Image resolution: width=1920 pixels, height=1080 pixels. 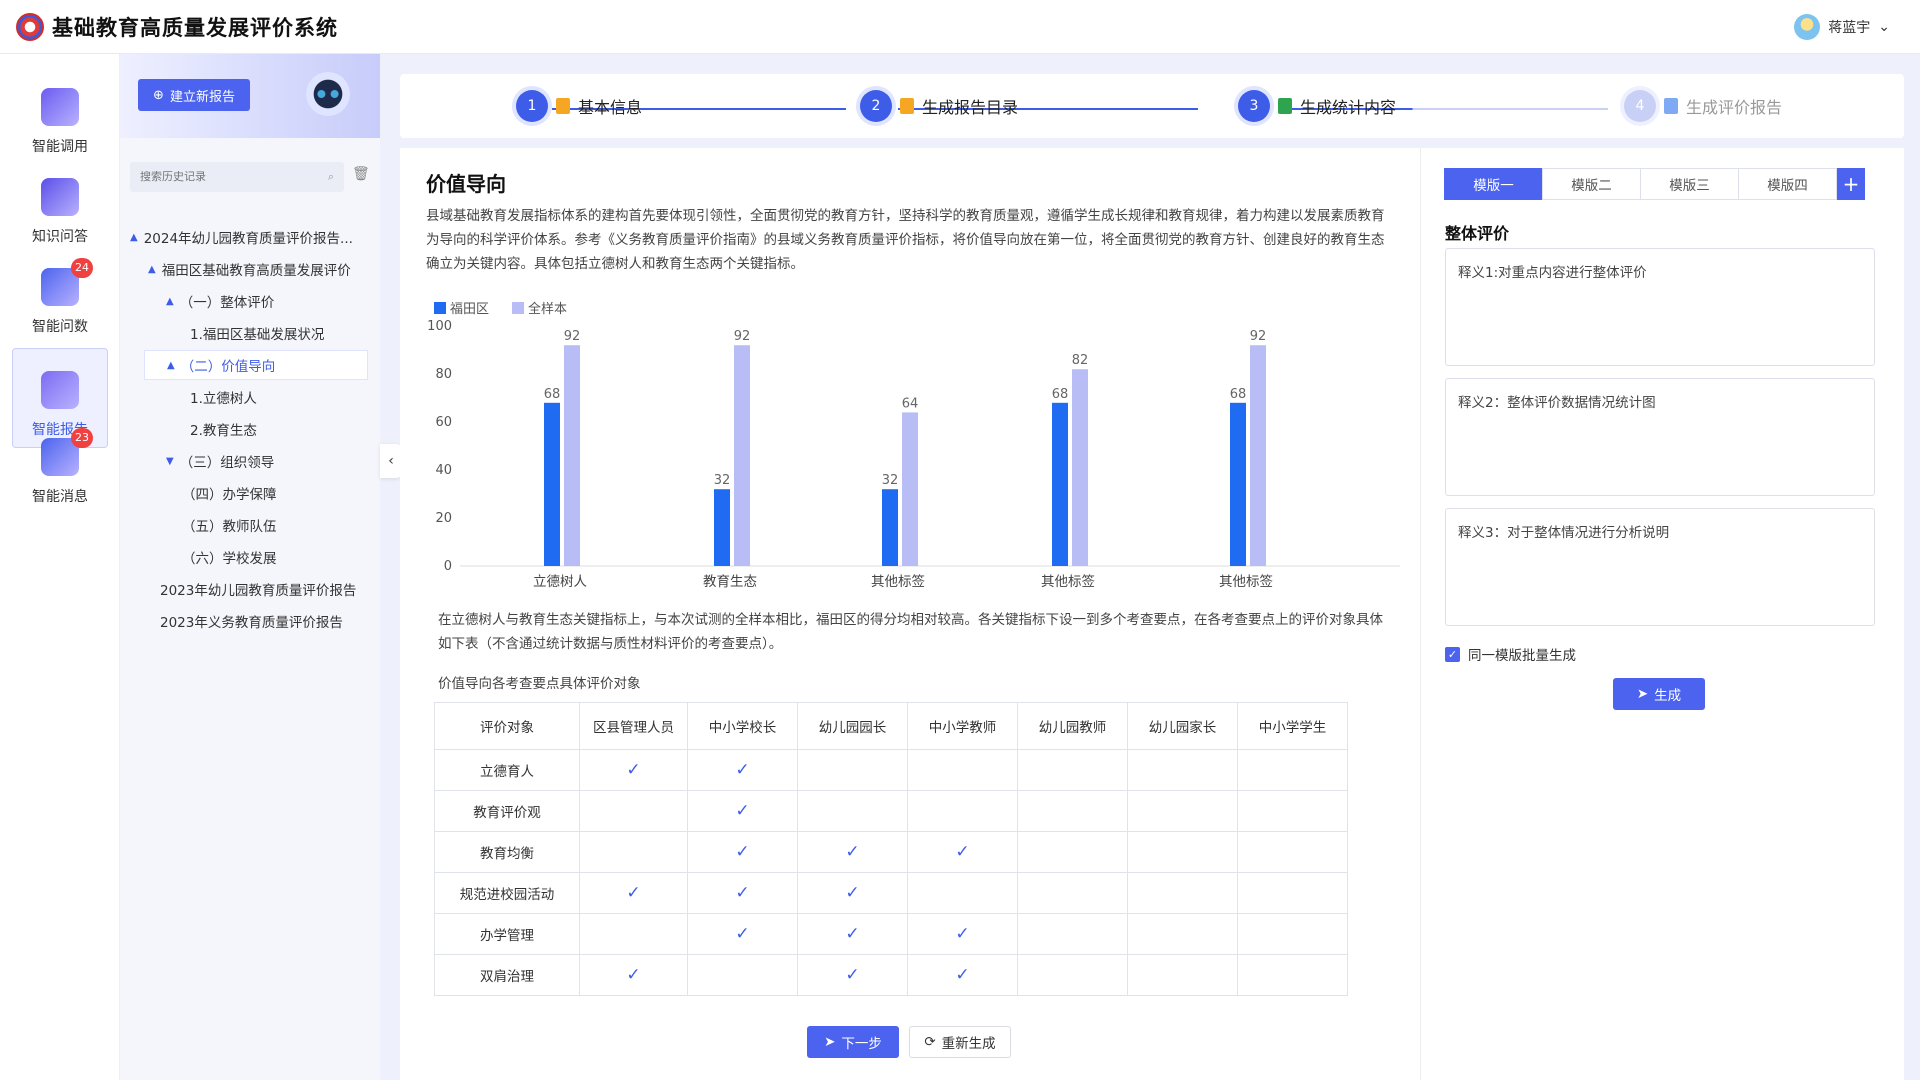 I want to click on step-3: 3 生成统计内容, so click(x=1317, y=106).